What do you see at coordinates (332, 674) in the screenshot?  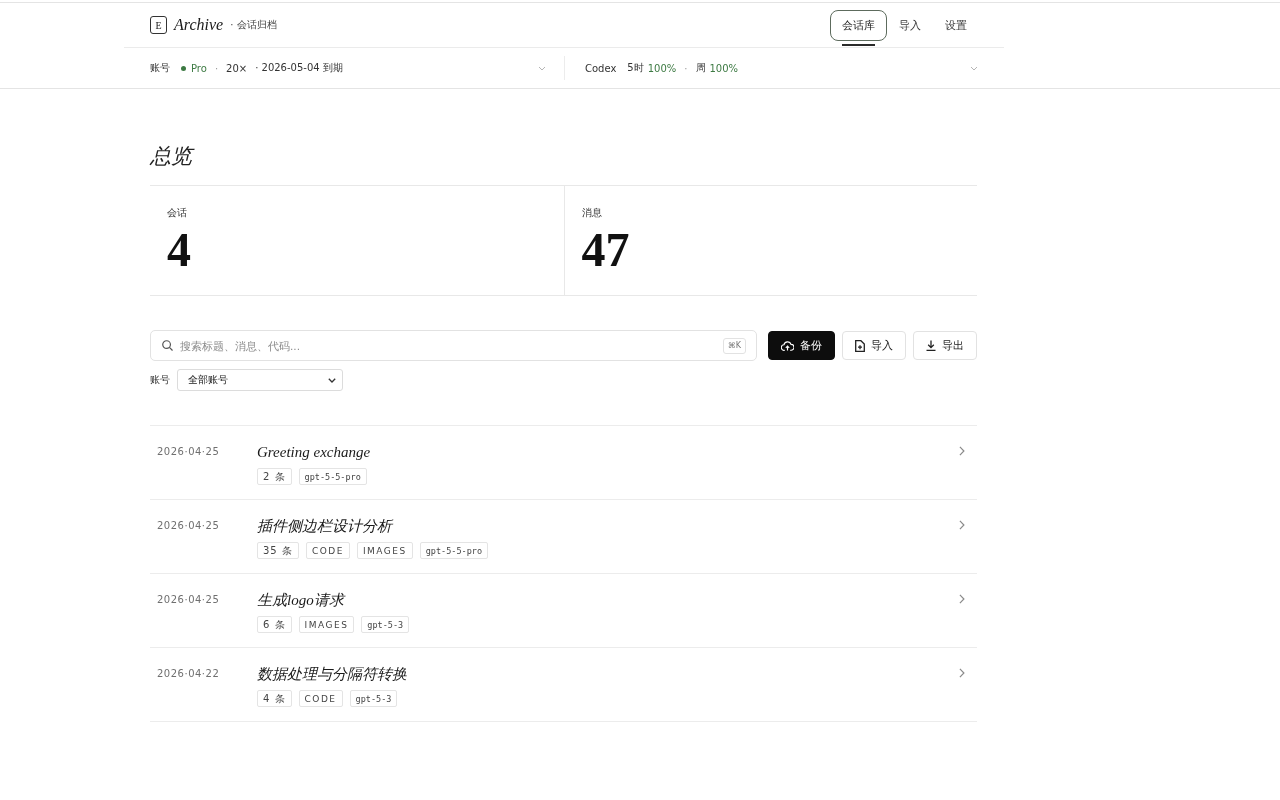 I see `conversation-title: 数据处理与分隔符转换` at bounding box center [332, 674].